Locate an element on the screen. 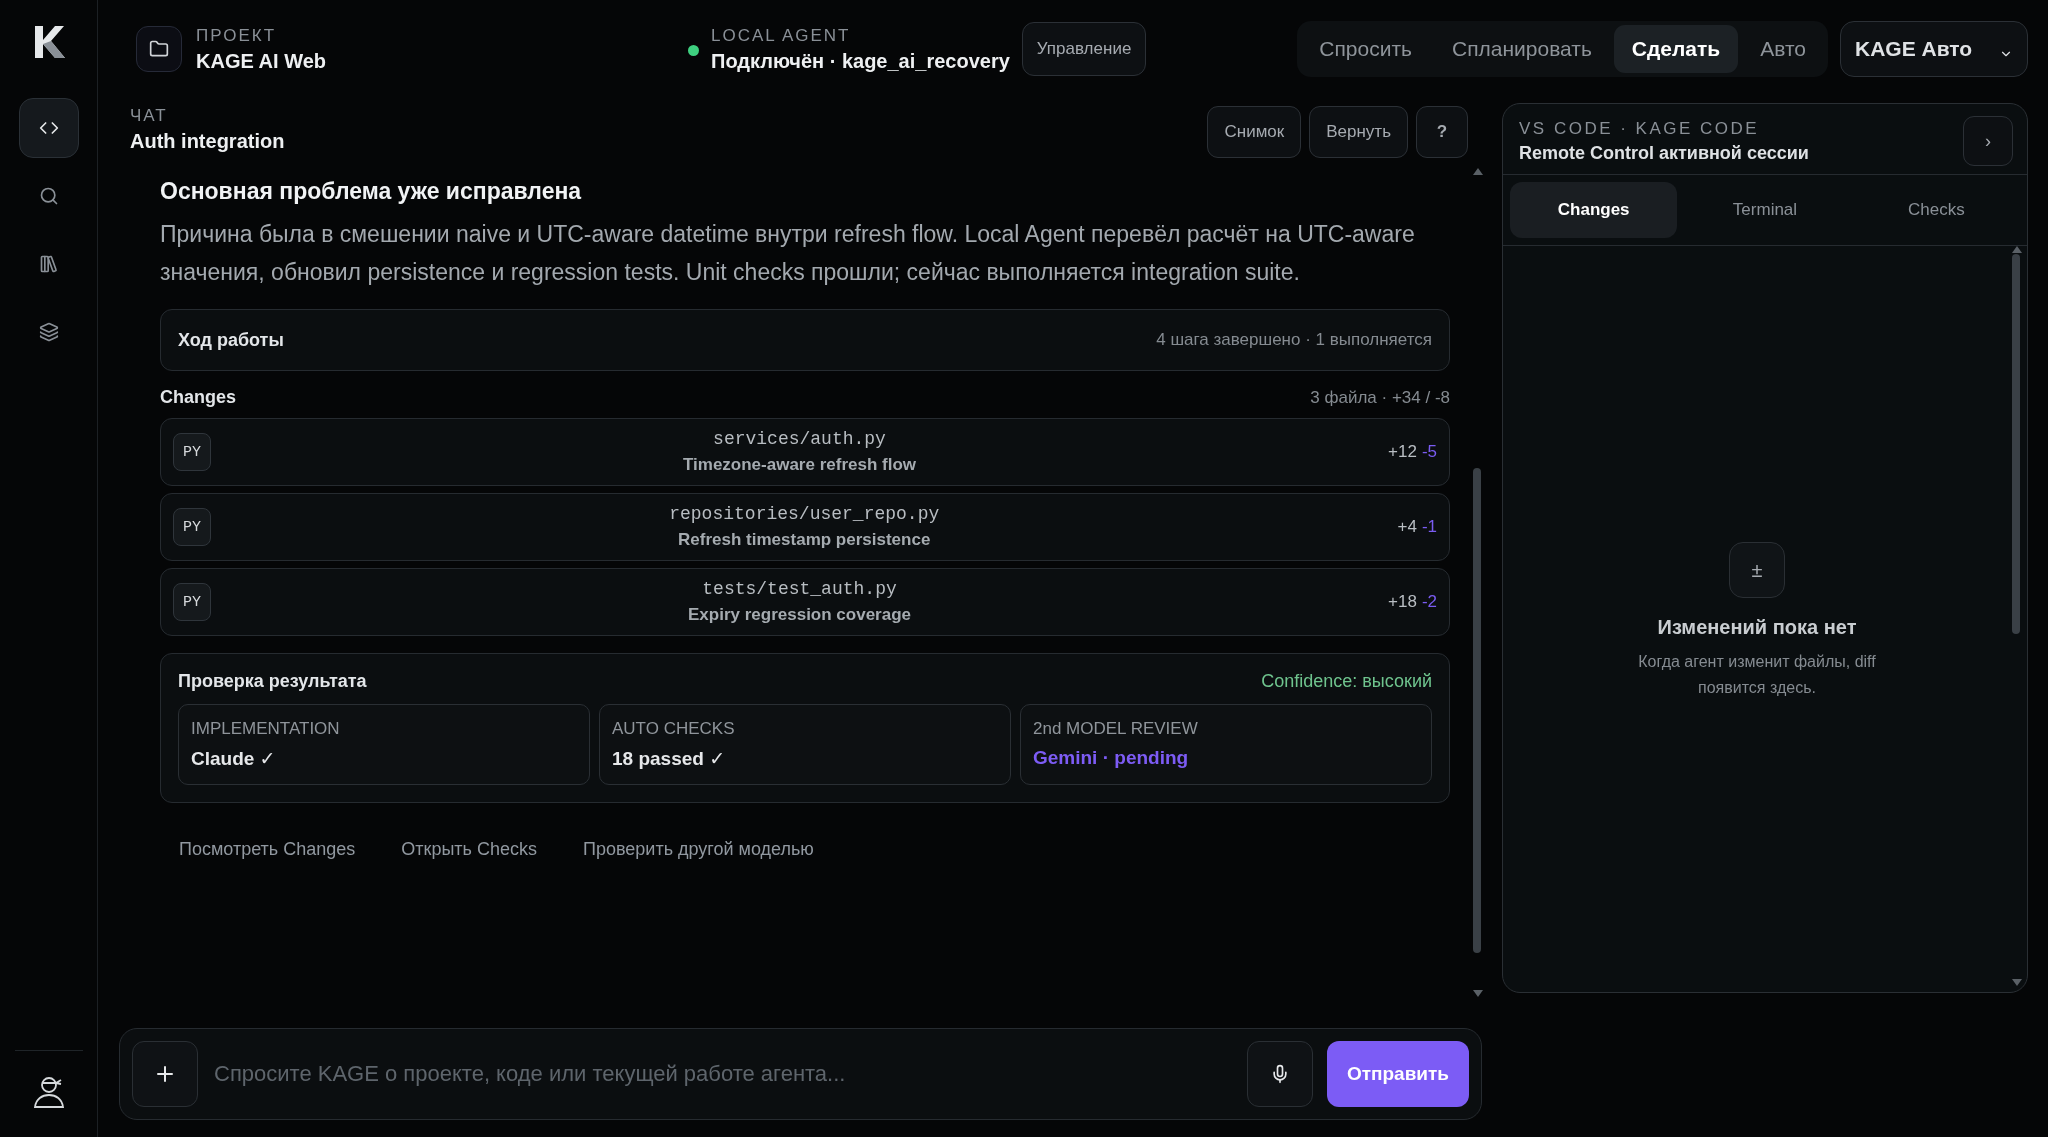  confidence-text: Confidence: высокий is located at coordinates (1346, 681).